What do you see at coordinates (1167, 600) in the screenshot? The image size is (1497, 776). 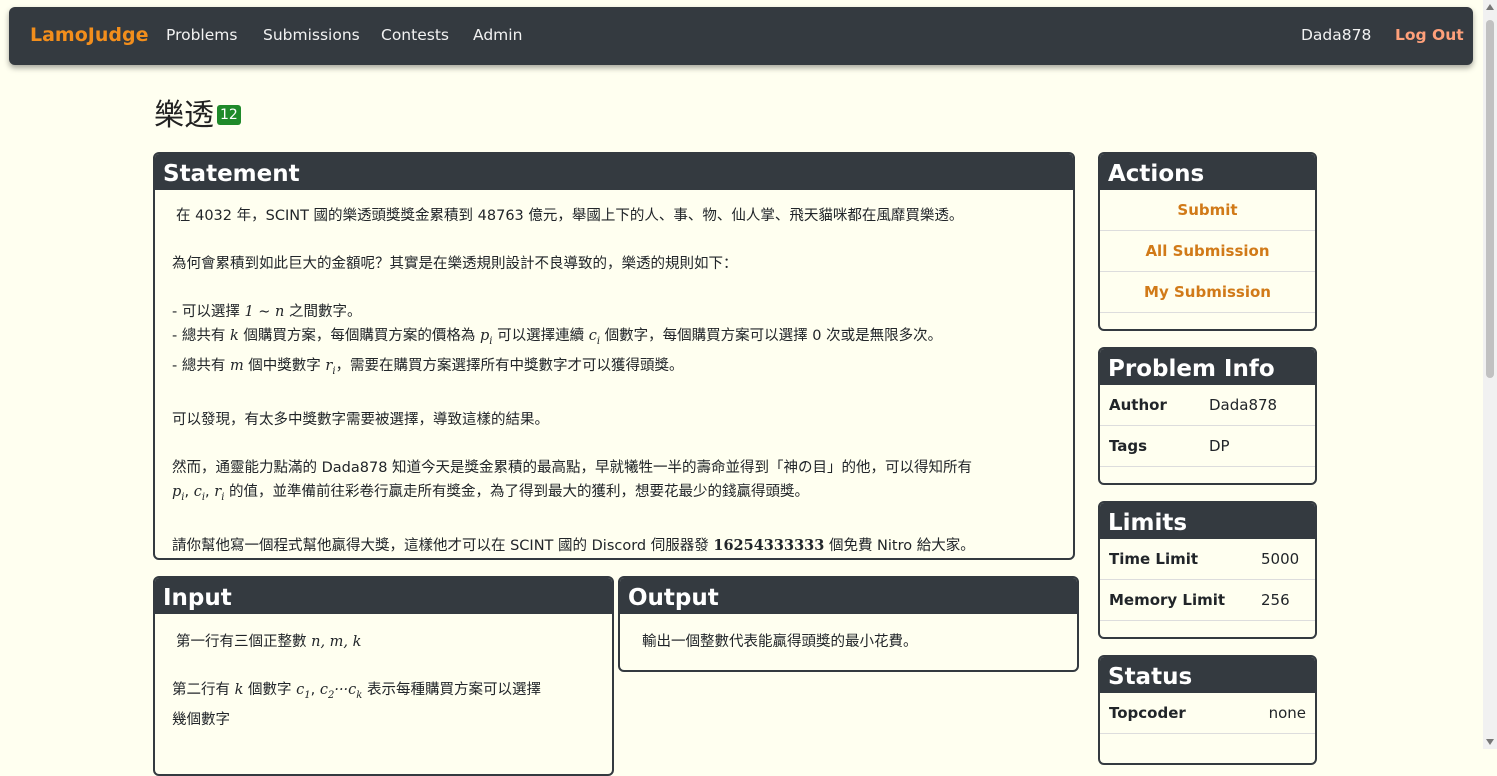 I see `memory-limit-label: Memory Limit` at bounding box center [1167, 600].